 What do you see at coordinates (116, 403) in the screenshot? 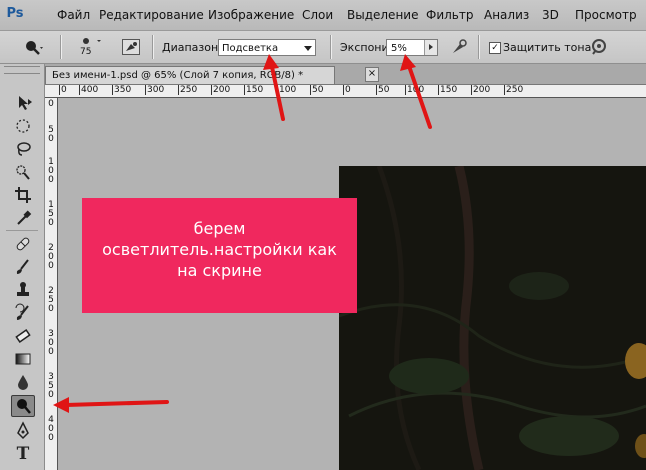
I see `arrow-tool` at bounding box center [116, 403].